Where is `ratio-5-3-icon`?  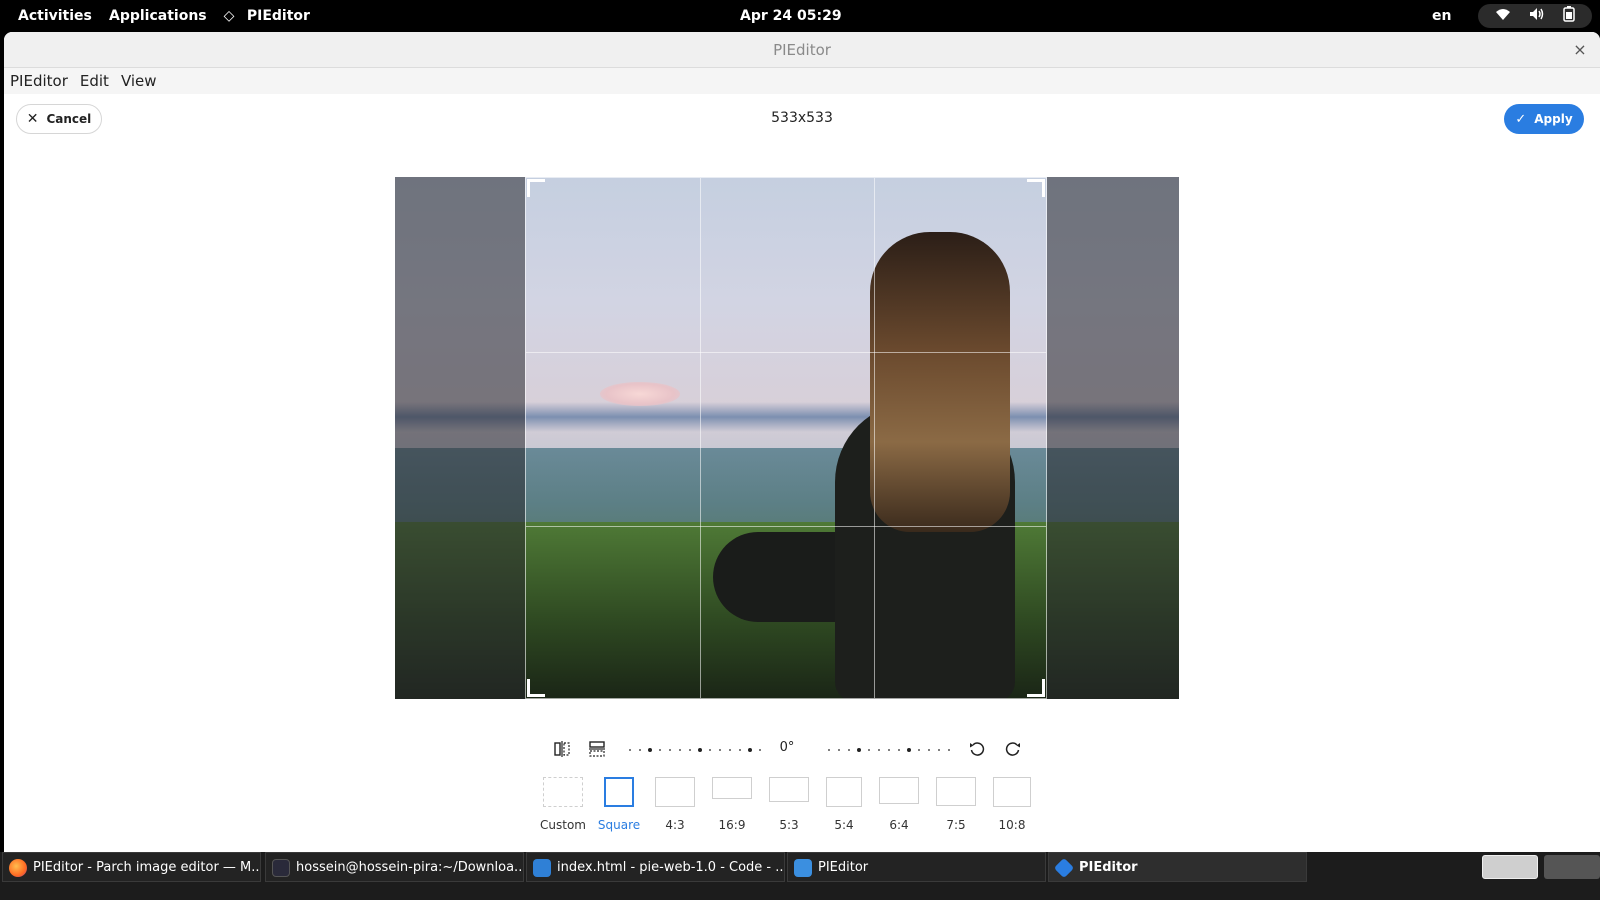 ratio-5-3-icon is located at coordinates (789, 789).